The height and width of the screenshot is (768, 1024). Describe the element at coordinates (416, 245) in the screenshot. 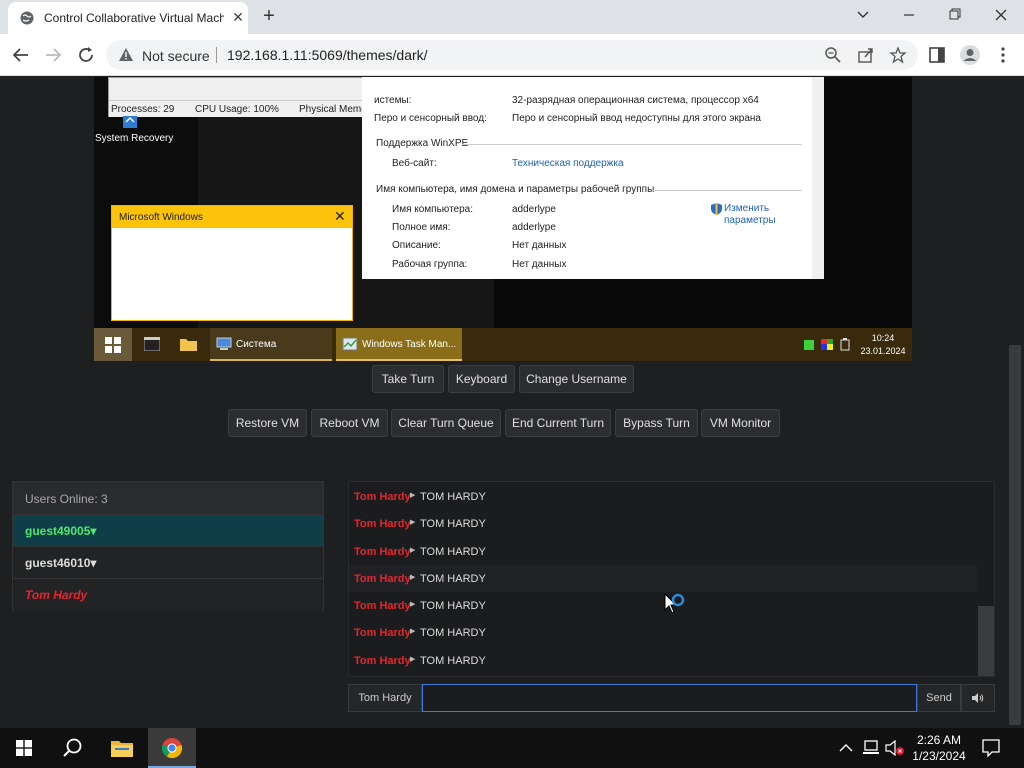

I see `sys-desc-label: Описание:` at that location.